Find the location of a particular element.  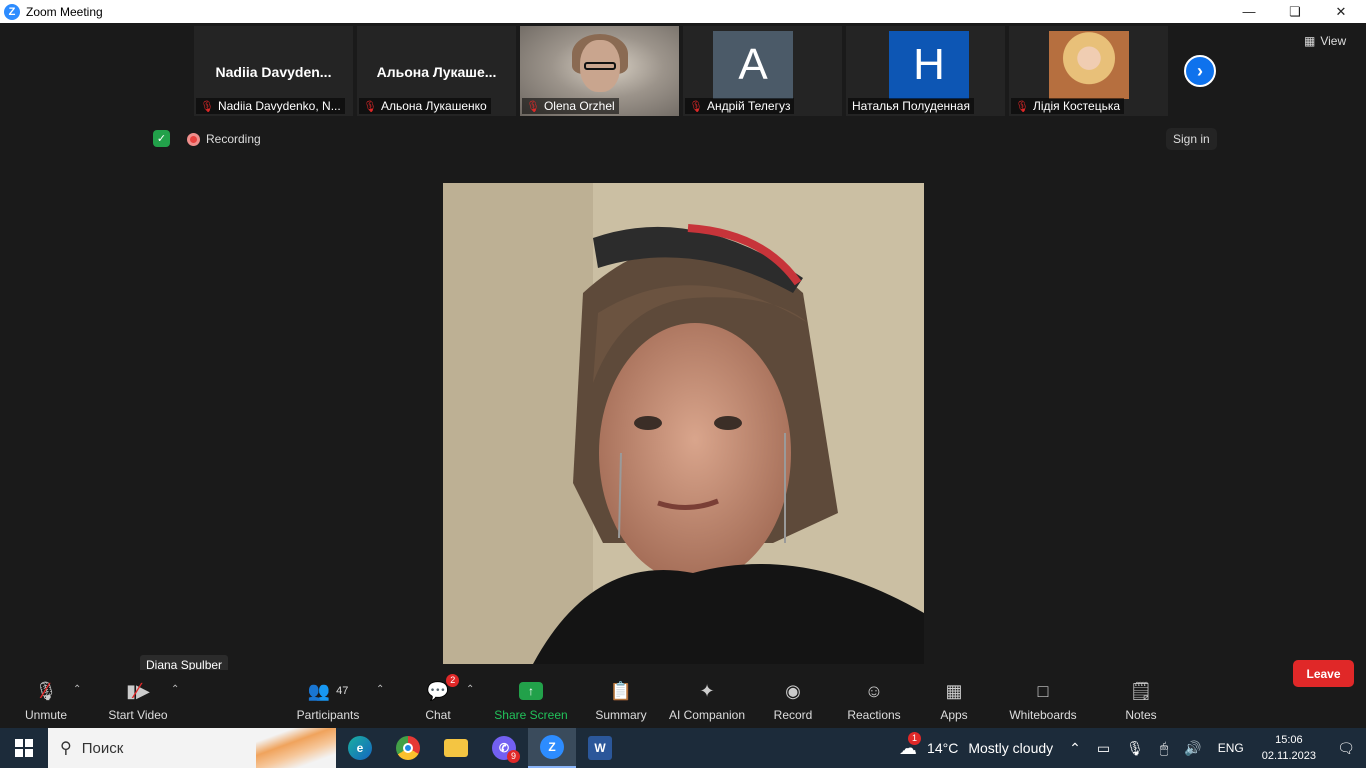

participants-options-caret-icon: ⌃ is located at coordinates (380, 689).